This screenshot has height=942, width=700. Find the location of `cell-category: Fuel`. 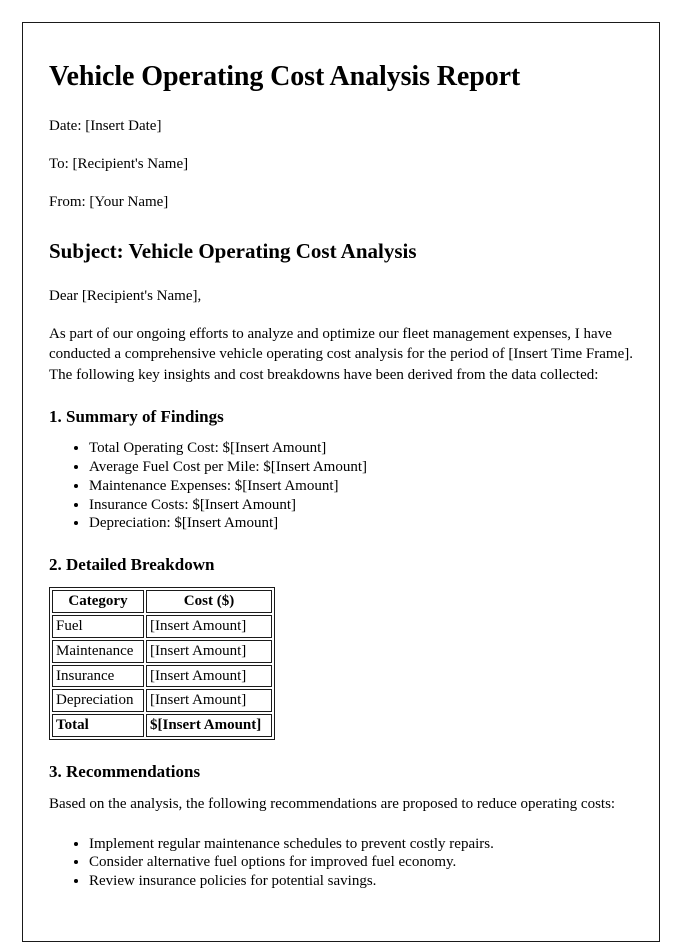

cell-category: Fuel is located at coordinates (98, 626).